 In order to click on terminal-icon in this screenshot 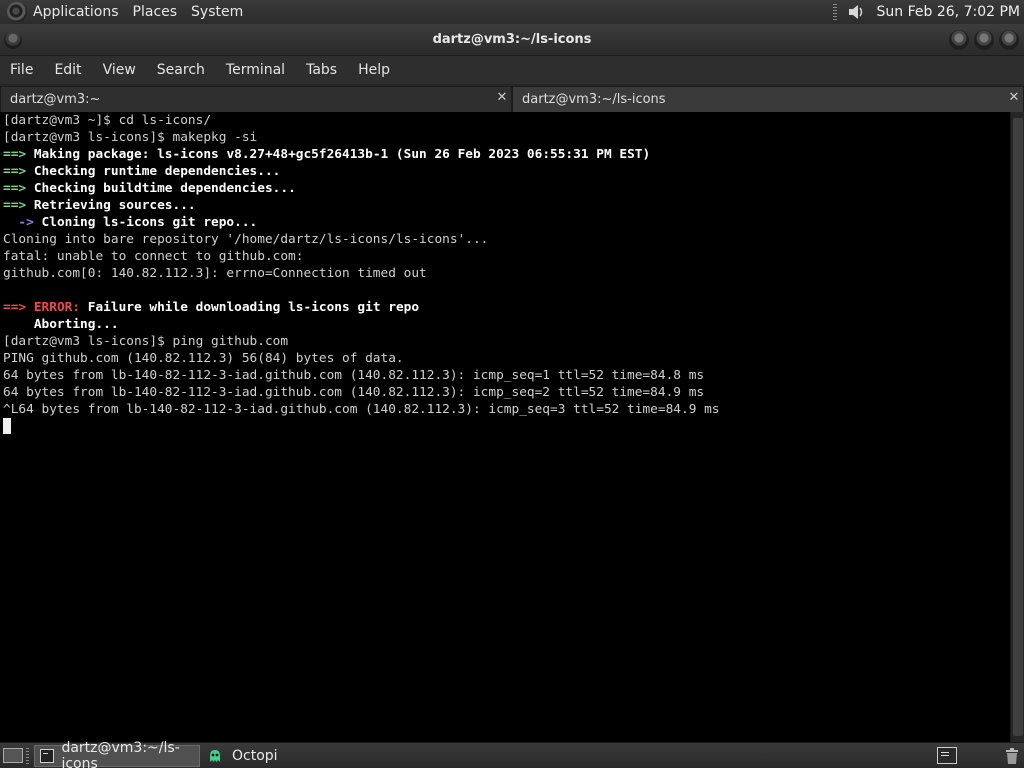, I will do `click(47, 756)`.